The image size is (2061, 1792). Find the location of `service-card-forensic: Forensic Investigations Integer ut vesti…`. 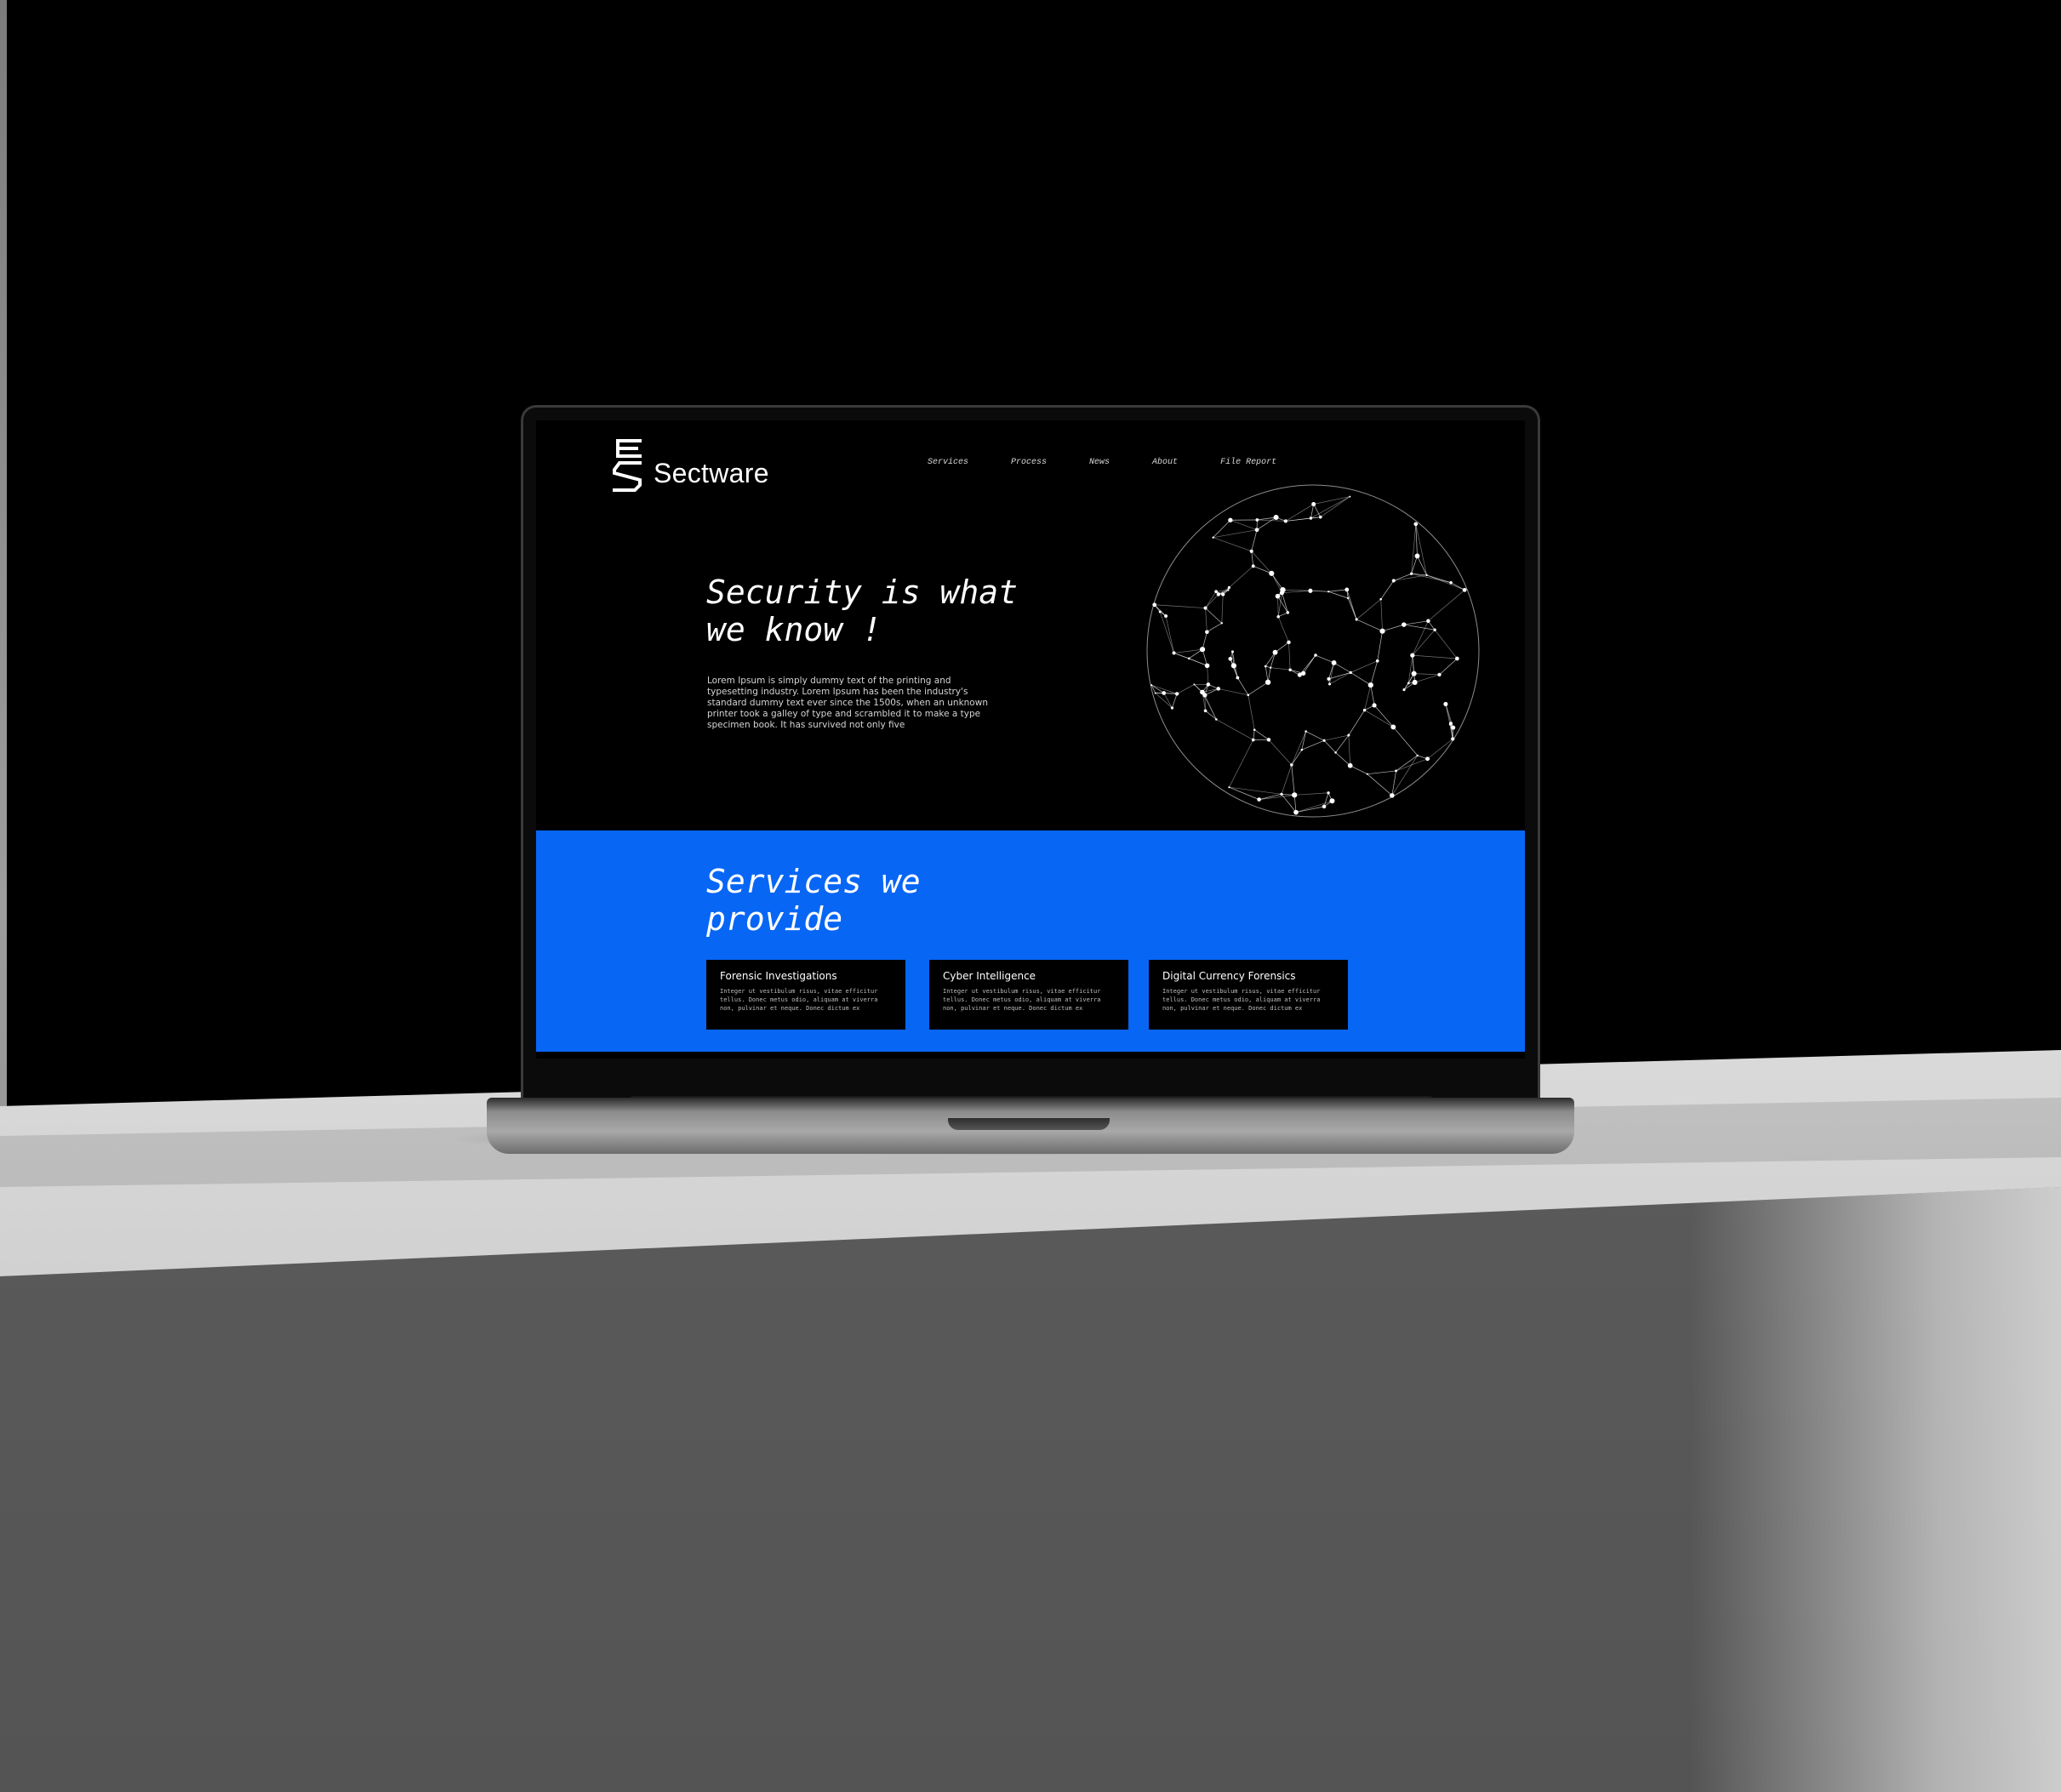

service-card-forensic: Forensic Investigations Integer ut vesti… is located at coordinates (805, 995).